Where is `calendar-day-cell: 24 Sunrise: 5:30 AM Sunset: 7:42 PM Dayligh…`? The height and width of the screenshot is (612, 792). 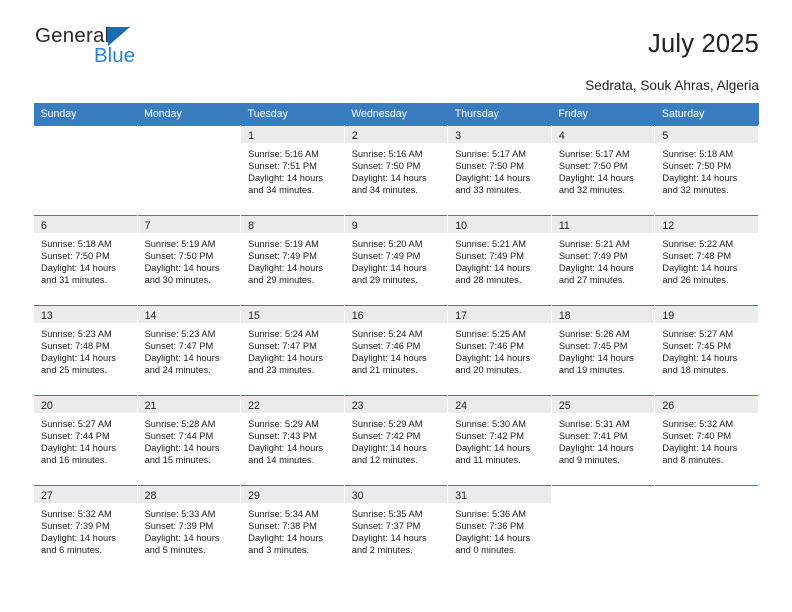 calendar-day-cell: 24 Sunrise: 5:30 AM Sunset: 7:42 PM Dayligh… is located at coordinates (499, 440).